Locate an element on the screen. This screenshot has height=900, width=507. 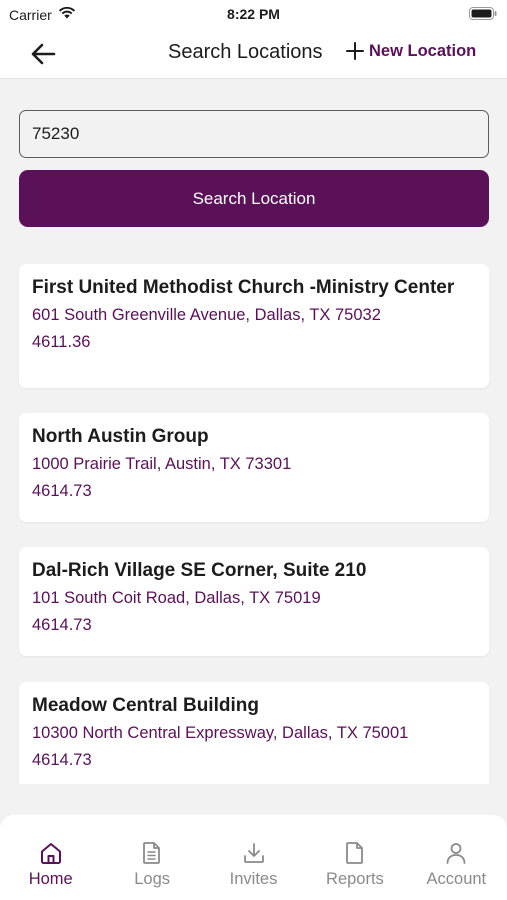
location-distance: 4611.36 is located at coordinates (61, 342).